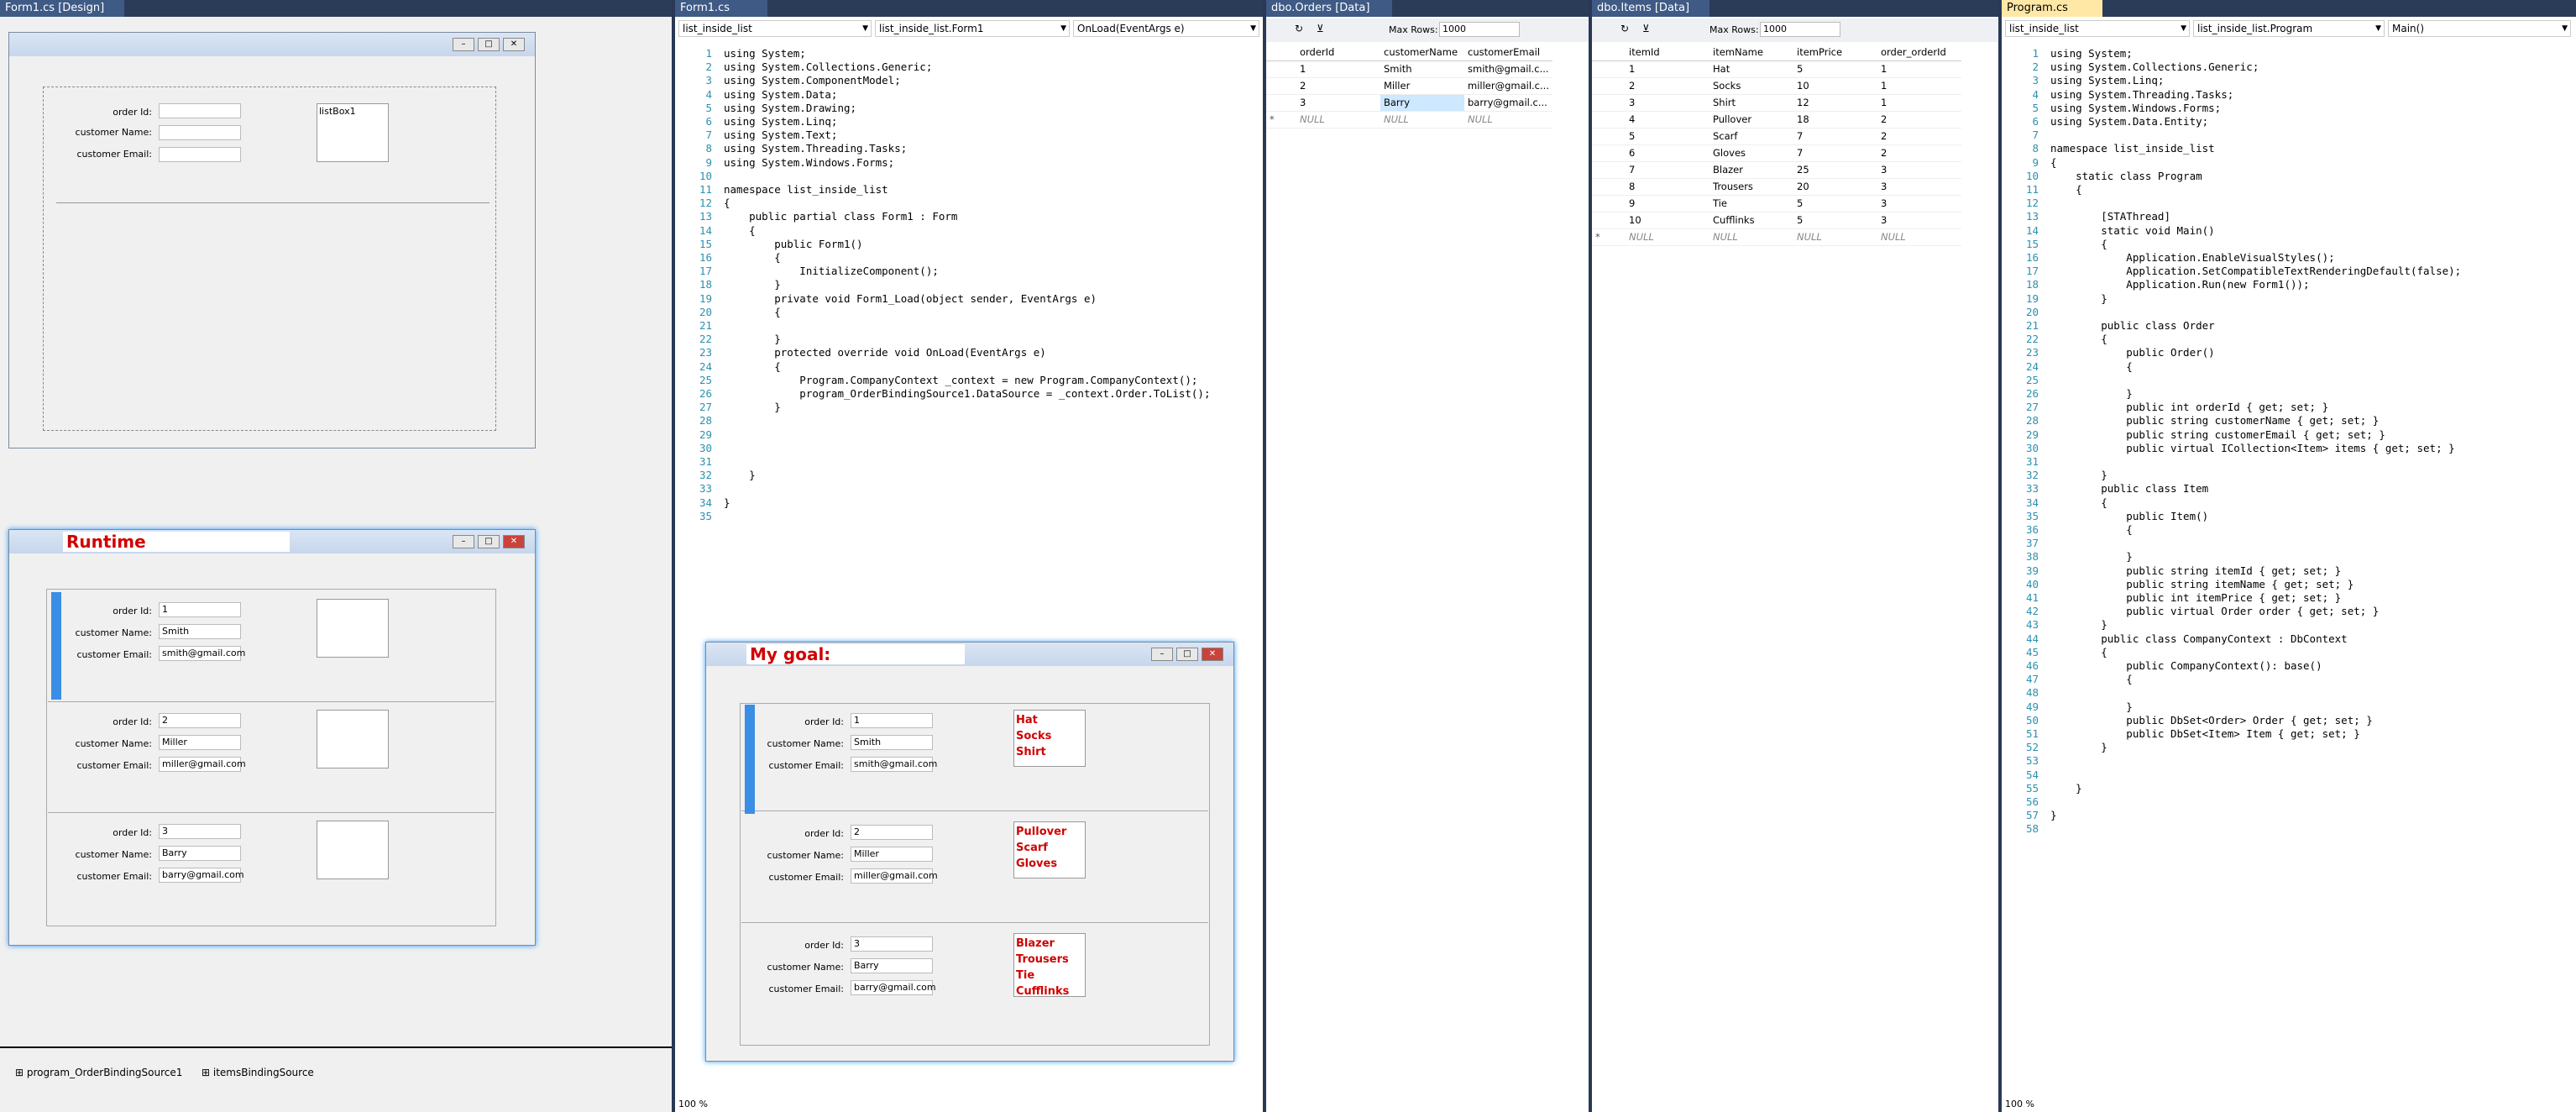  What do you see at coordinates (1751, 86) in the screenshot?
I see `table-cell: Socks` at bounding box center [1751, 86].